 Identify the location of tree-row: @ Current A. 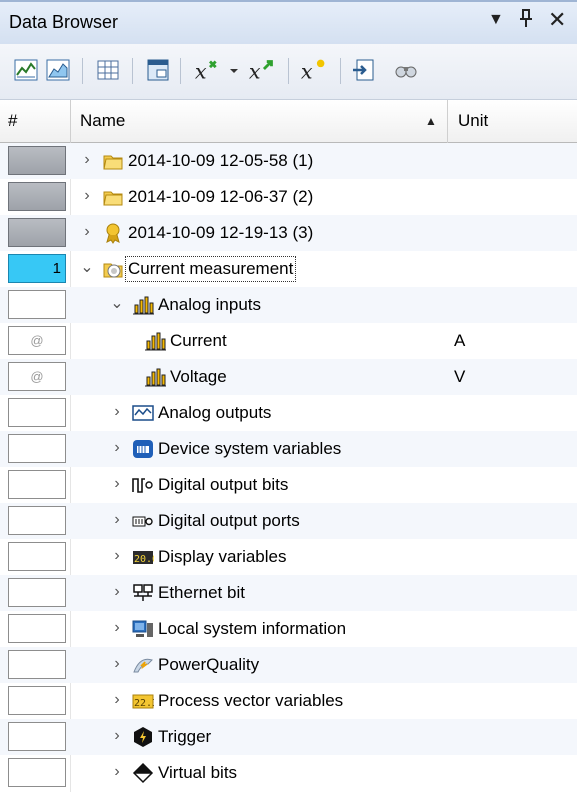
(288, 341).